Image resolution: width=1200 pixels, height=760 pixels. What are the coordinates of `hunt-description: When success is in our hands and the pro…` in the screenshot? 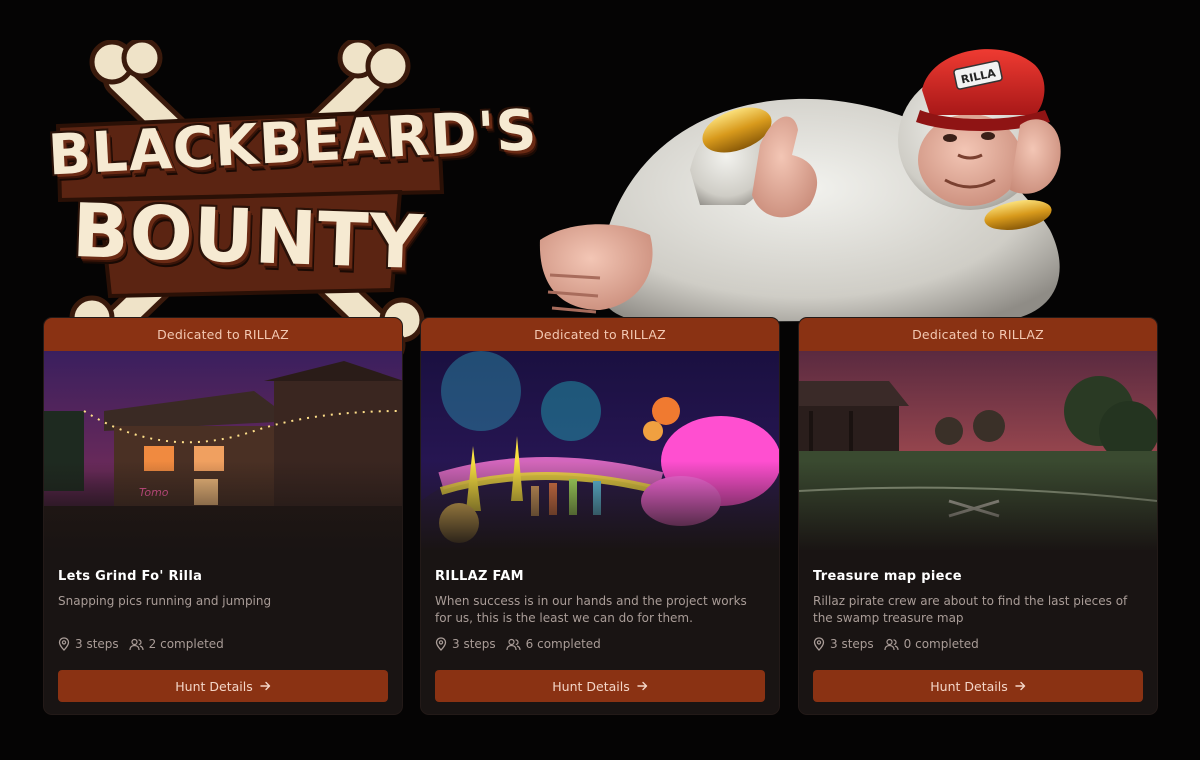 It's located at (591, 609).